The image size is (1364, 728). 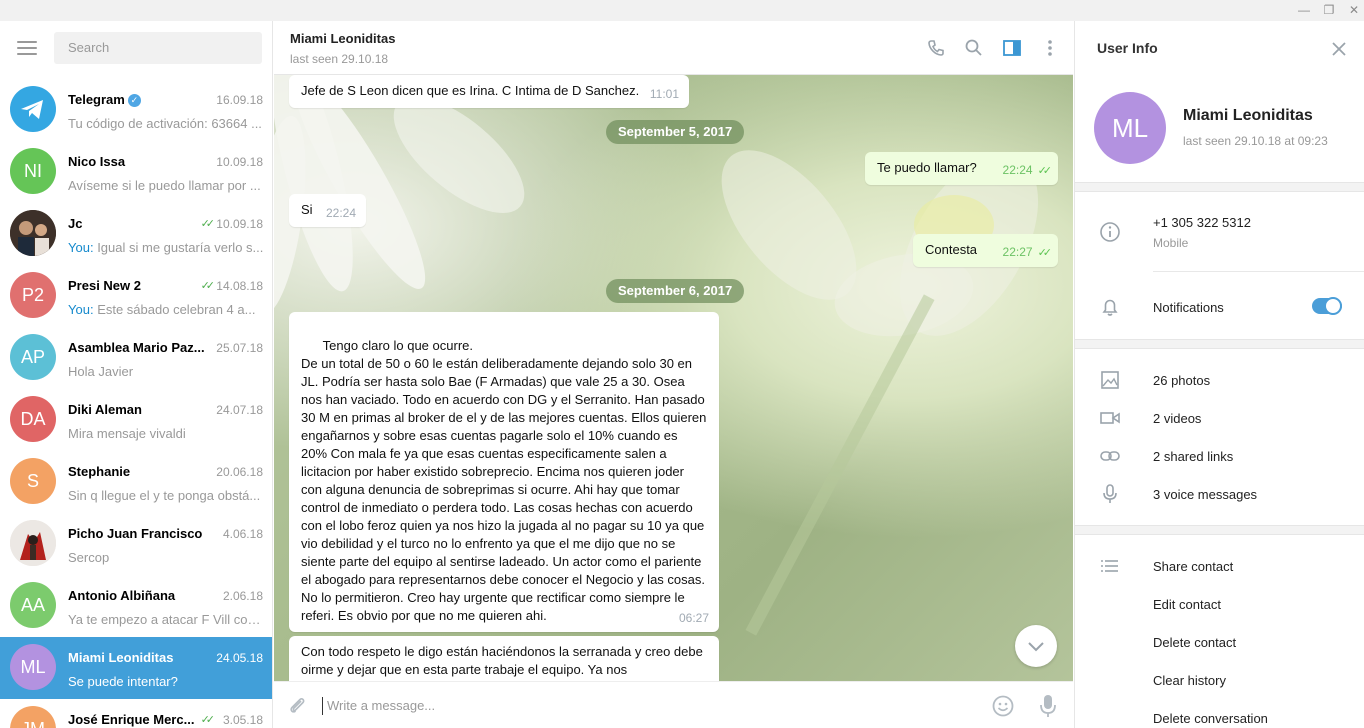 I want to click on dialog-name: Jc, so click(x=75, y=223).